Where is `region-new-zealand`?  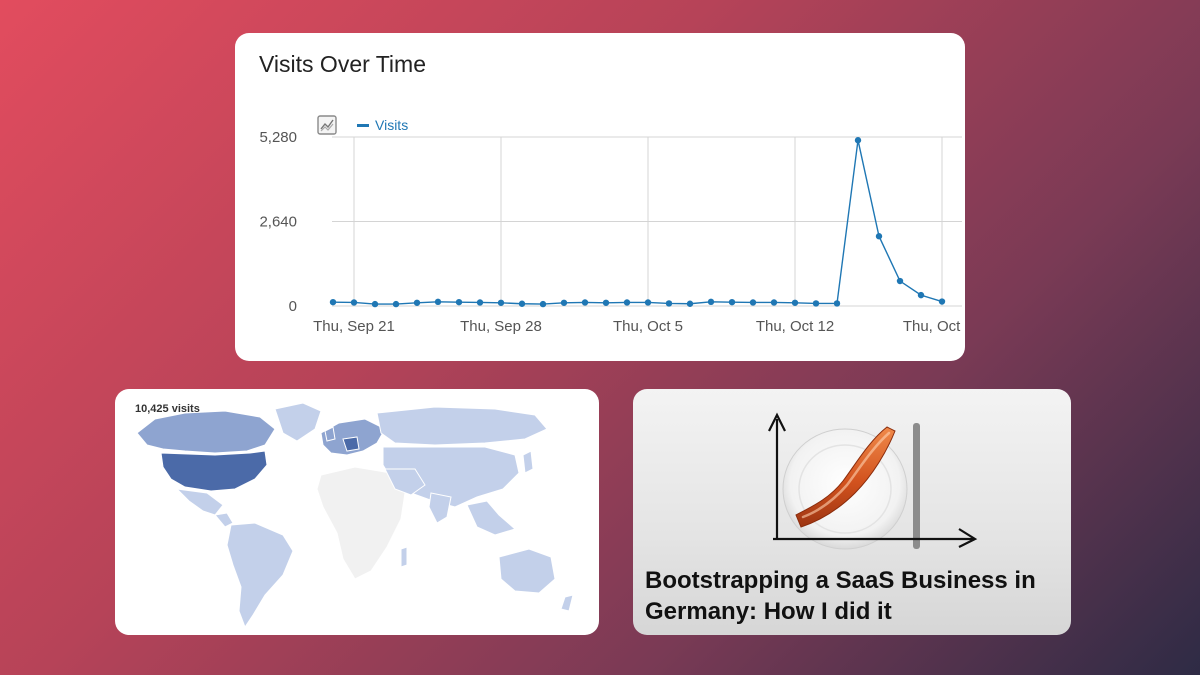 region-new-zealand is located at coordinates (567, 603).